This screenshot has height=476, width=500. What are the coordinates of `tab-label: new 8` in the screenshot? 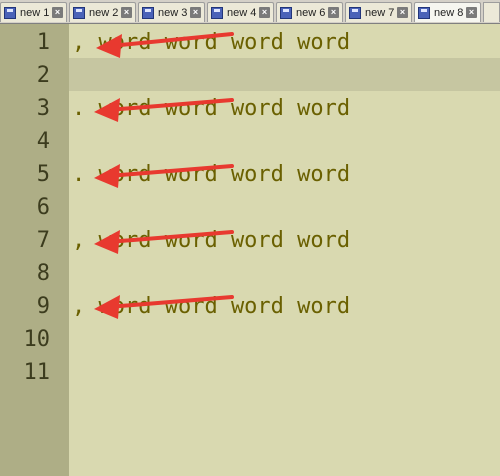 It's located at (449, 12).